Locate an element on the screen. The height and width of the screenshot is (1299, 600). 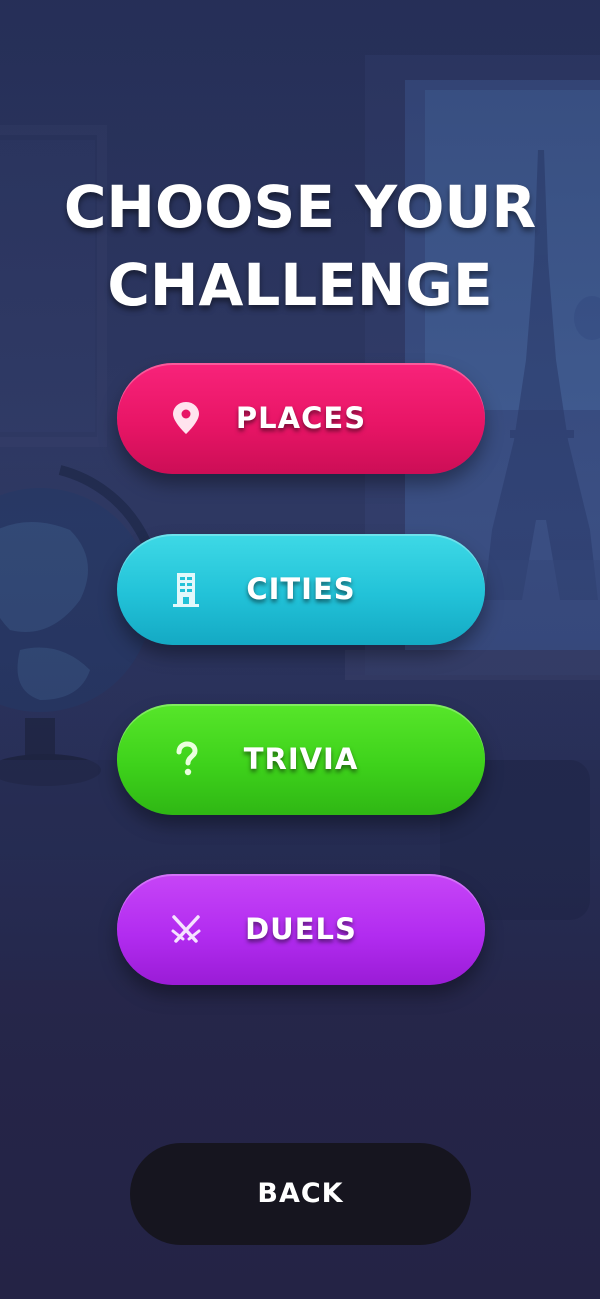
duels-button: DUELS is located at coordinates (301, 929).